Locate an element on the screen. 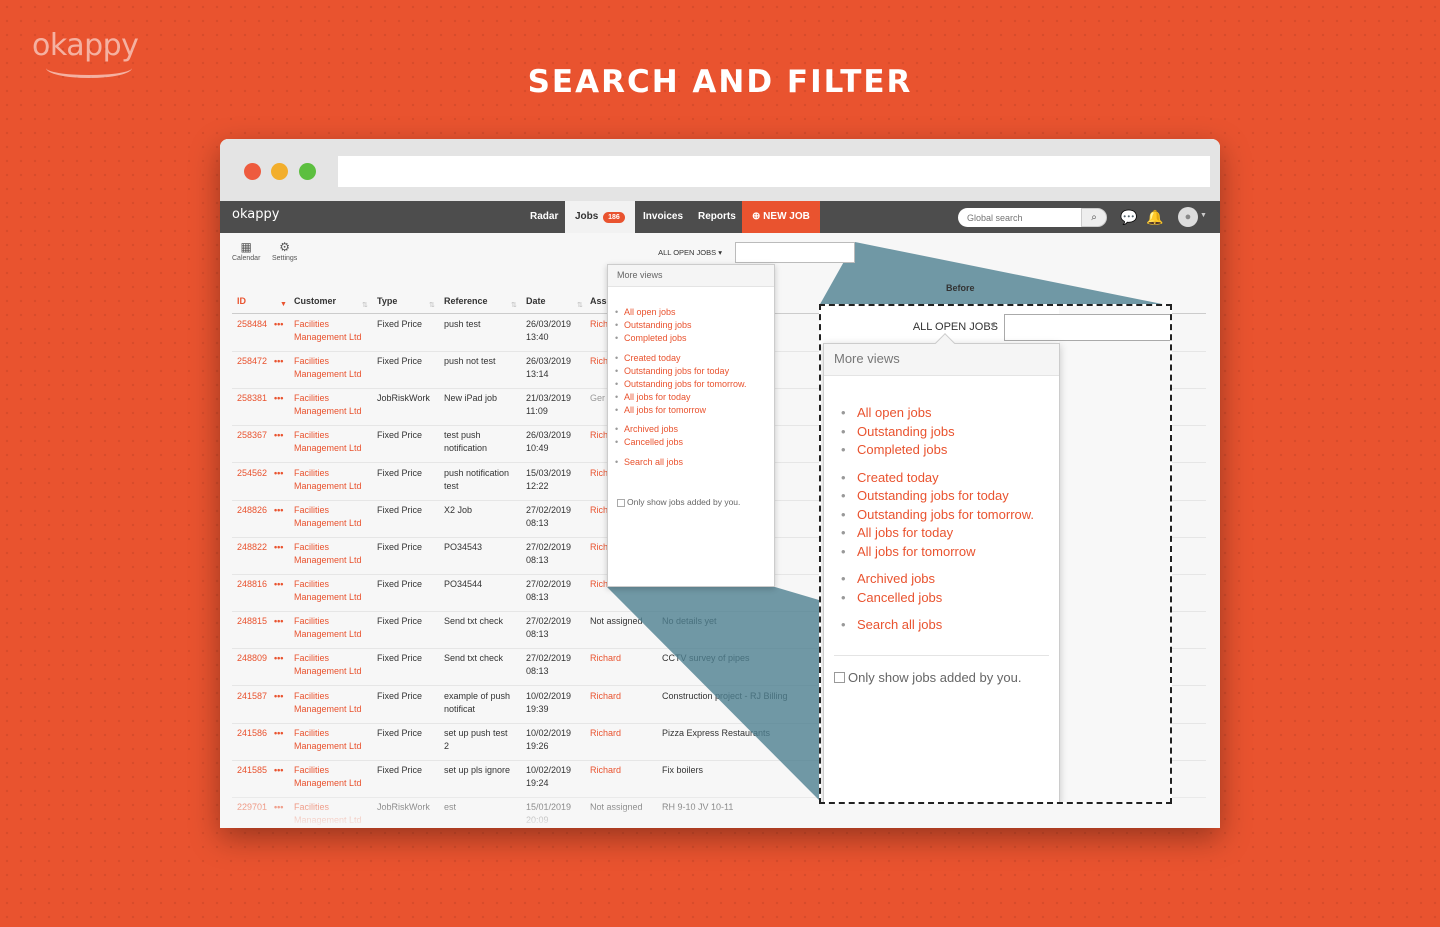 The height and width of the screenshot is (927, 1440). column-header-reference: Reference is located at coordinates (466, 301).